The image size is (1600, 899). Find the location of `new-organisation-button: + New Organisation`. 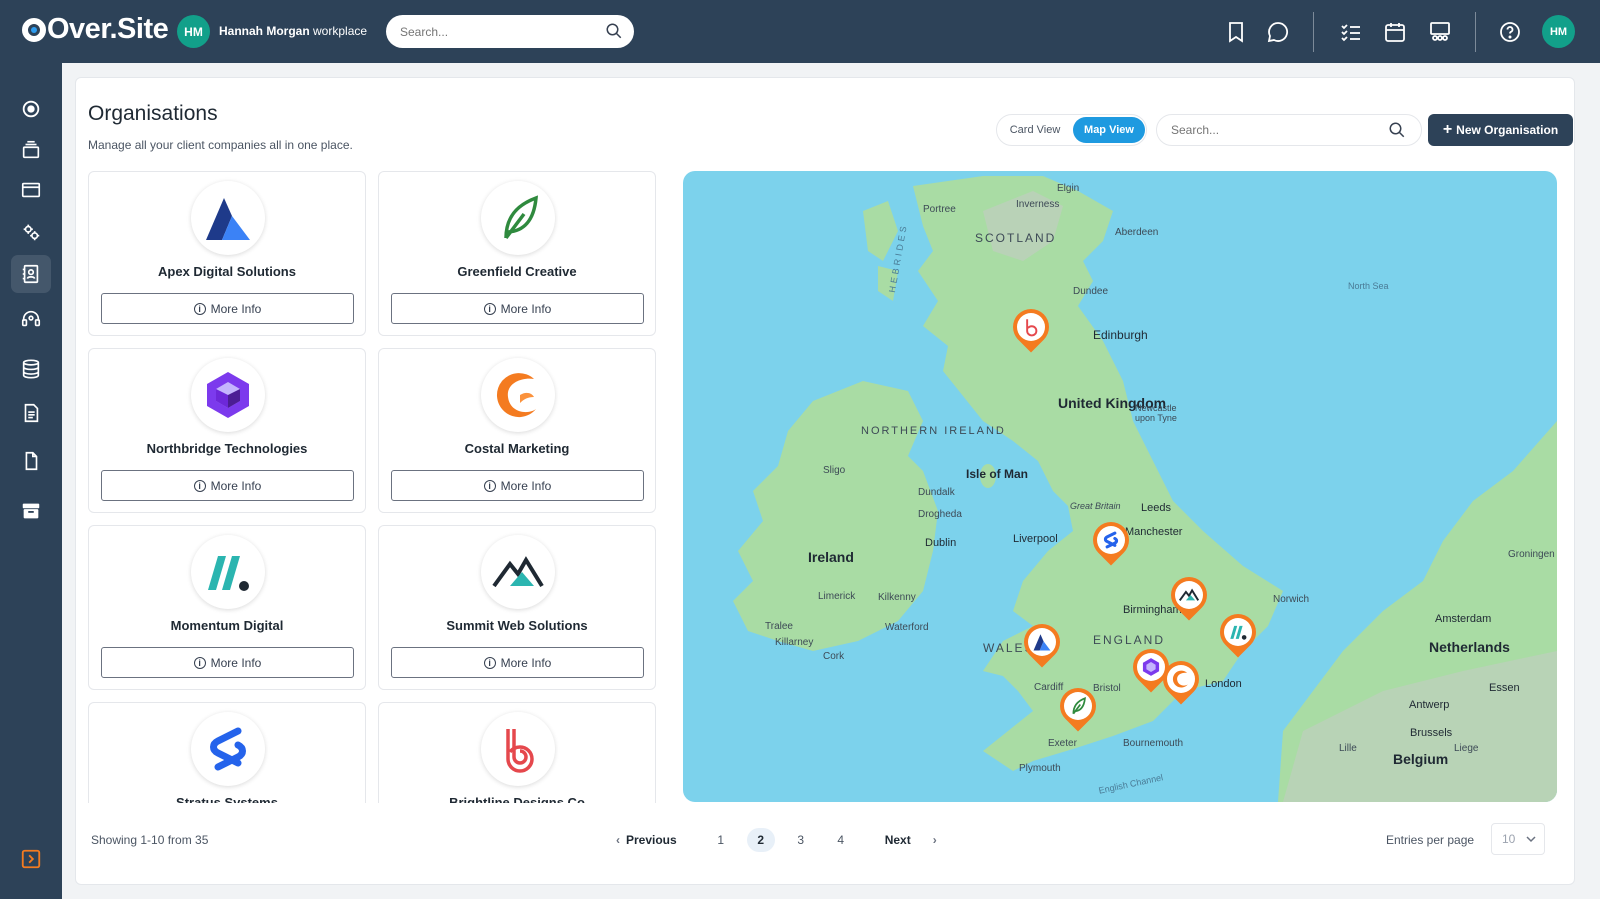

new-organisation-button: + New Organisation is located at coordinates (1500, 130).